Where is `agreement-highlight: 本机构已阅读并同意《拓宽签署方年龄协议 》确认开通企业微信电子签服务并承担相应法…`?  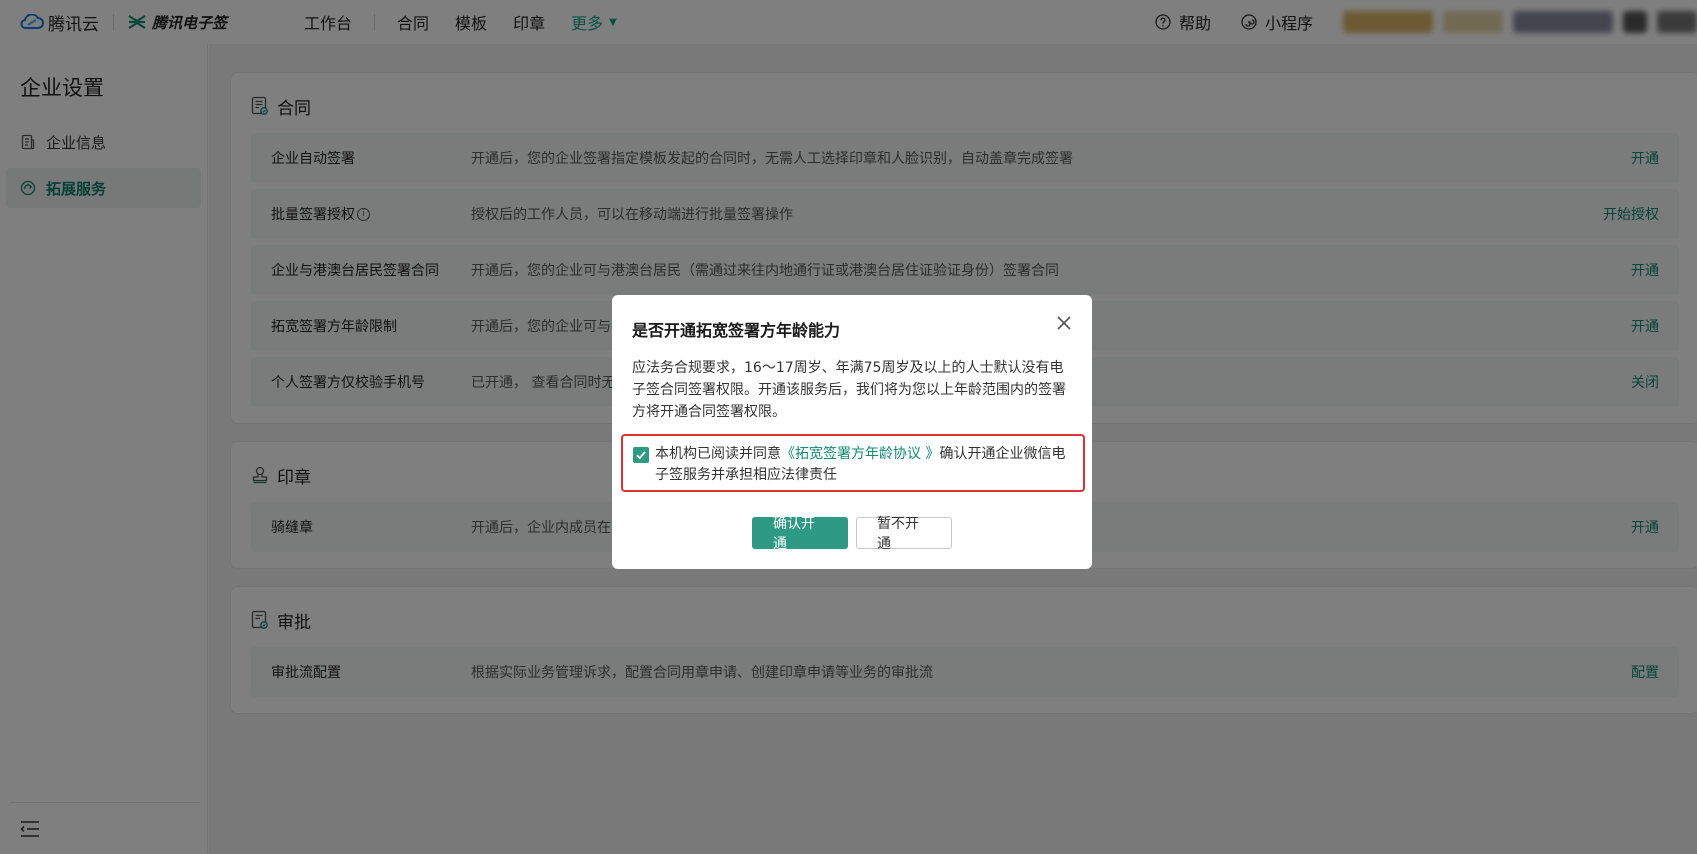
agreement-highlight: 本机构已阅读并同意《拓宽签署方年龄协议 》确认开通企业微信电子签服务并承担相应法… is located at coordinates (853, 463).